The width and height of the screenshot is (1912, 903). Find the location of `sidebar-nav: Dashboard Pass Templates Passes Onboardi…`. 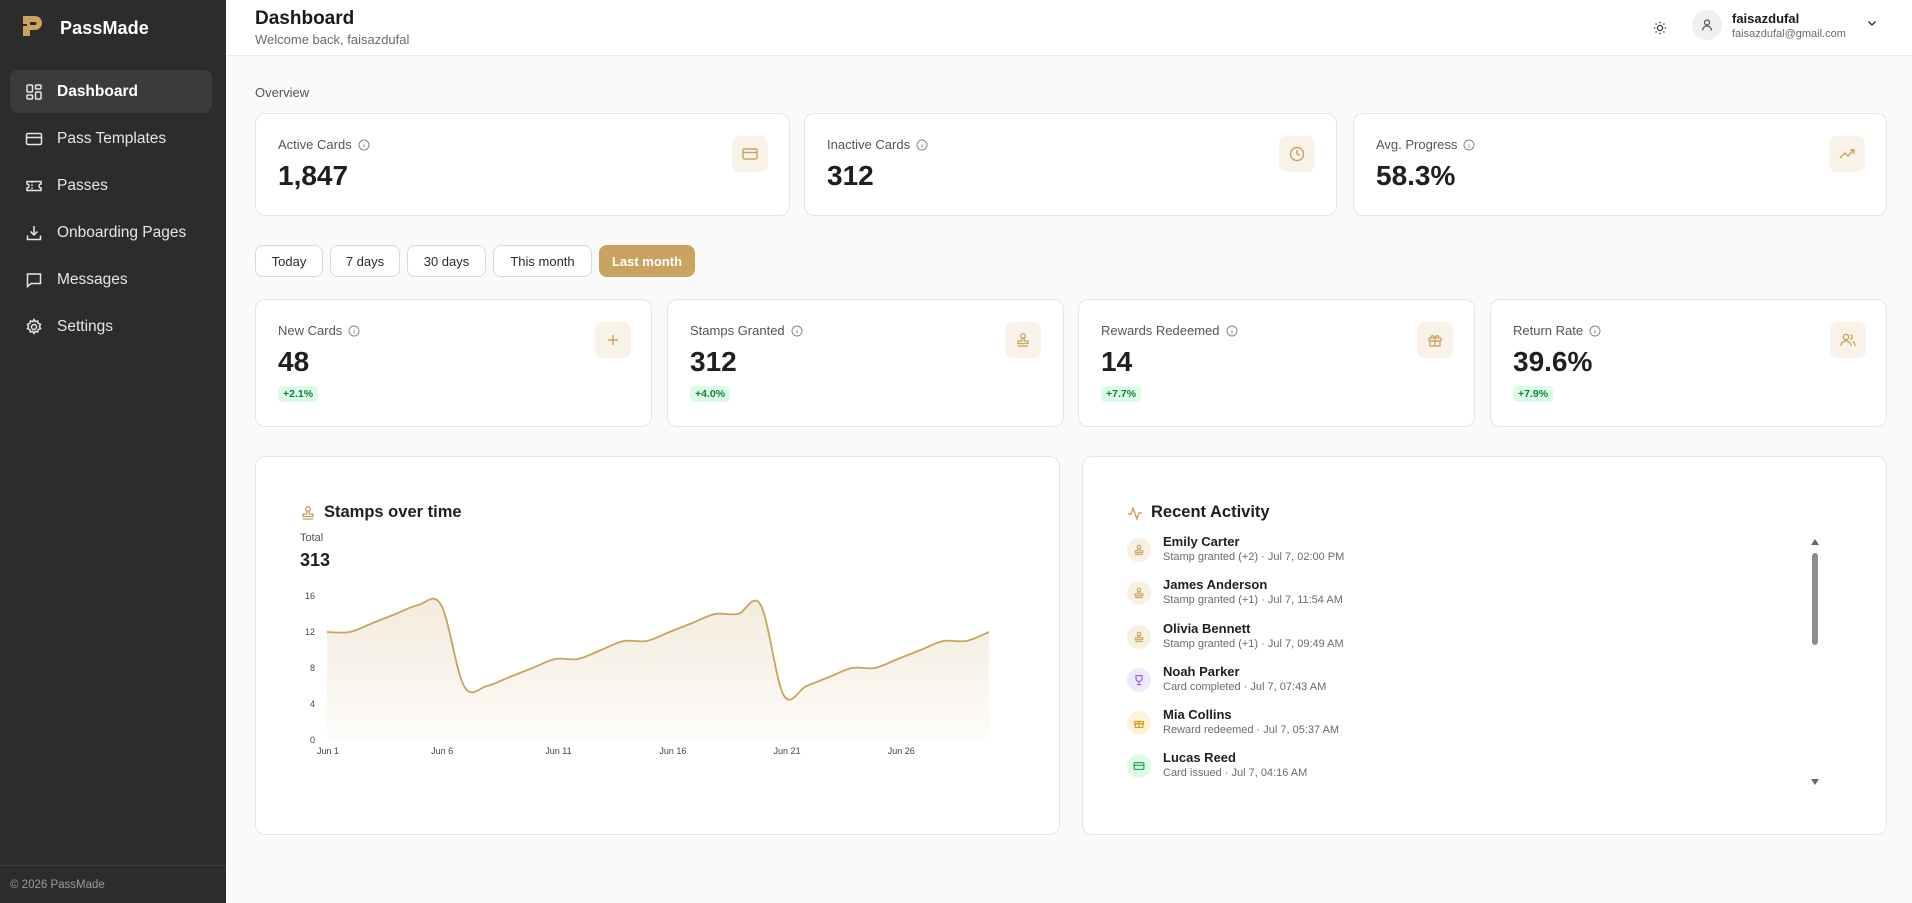

sidebar-nav: Dashboard Pass Templates Passes Onboardi… is located at coordinates (111, 211).